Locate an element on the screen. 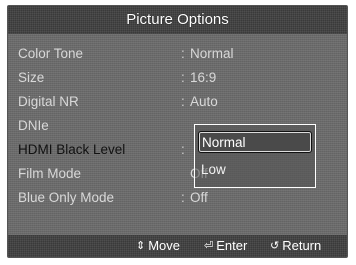 The height and width of the screenshot is (265, 356). enter-hint: ⏎ Enter is located at coordinates (225, 246).